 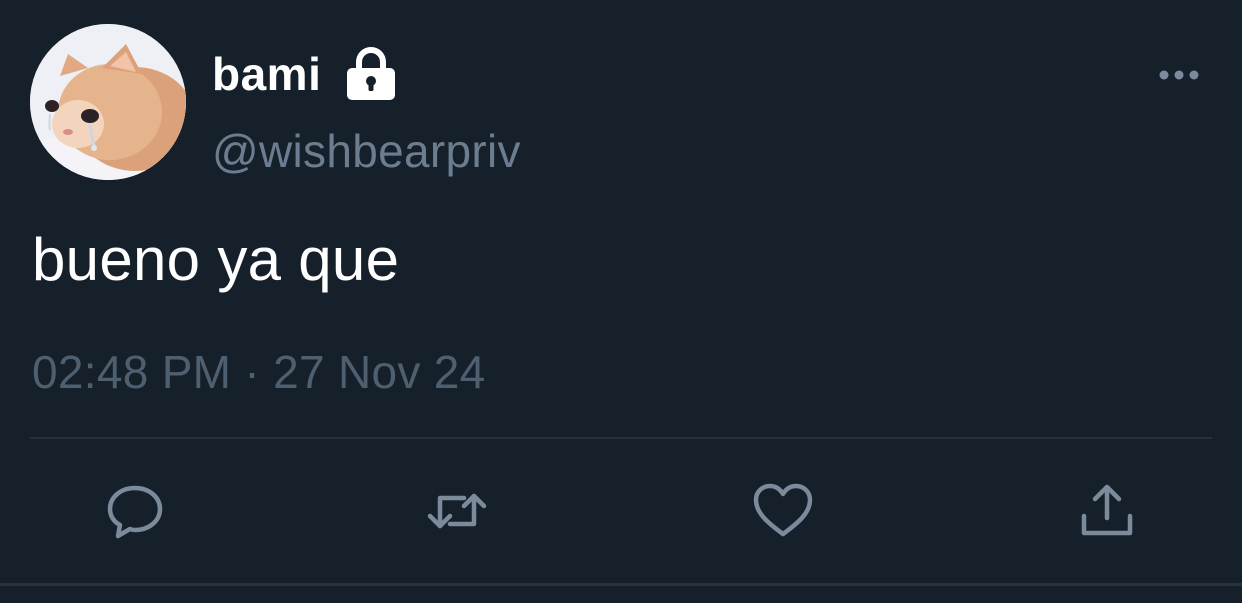 I want to click on lock-icon, so click(x=371, y=74).